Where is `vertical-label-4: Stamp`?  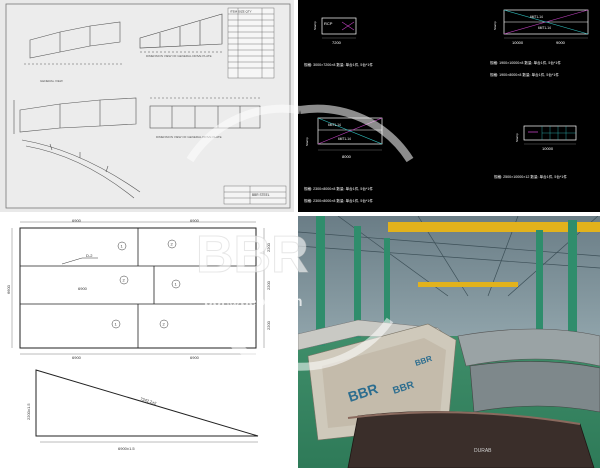
vertical-label-4: Stamp is located at coordinates (517, 137).